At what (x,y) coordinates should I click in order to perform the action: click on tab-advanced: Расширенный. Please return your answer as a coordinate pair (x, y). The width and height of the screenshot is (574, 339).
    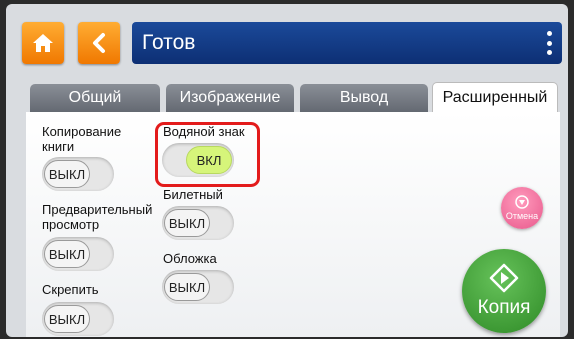
    Looking at the image, I should click on (495, 97).